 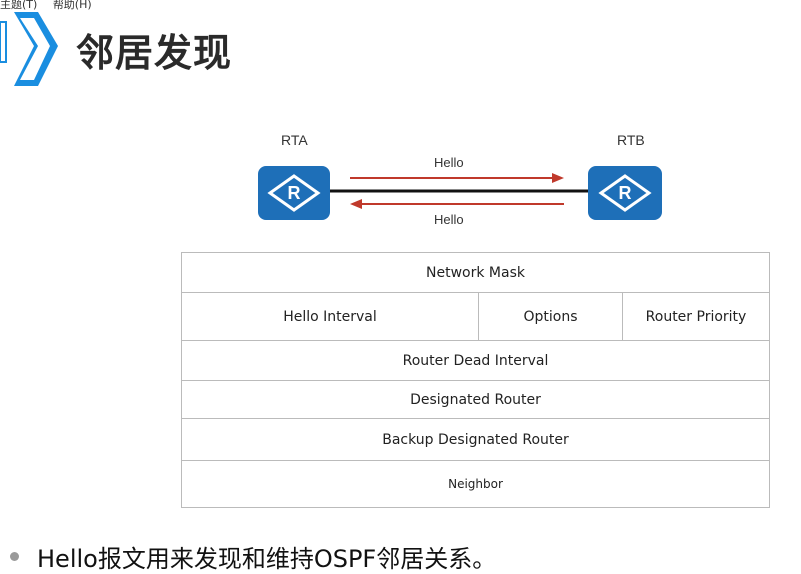 I want to click on bullet-item: Hello报文用来发现和维持OSPF邻居关系。, so click(x=253, y=556).